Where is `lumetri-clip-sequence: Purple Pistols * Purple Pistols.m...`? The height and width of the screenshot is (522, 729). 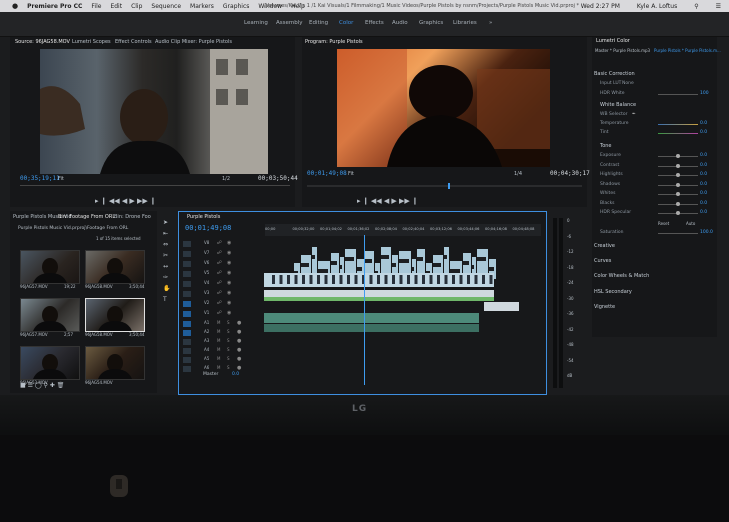
lumetri-clip-sequence: Purple Pistols * Purple Pistols.m... is located at coordinates (687, 50).